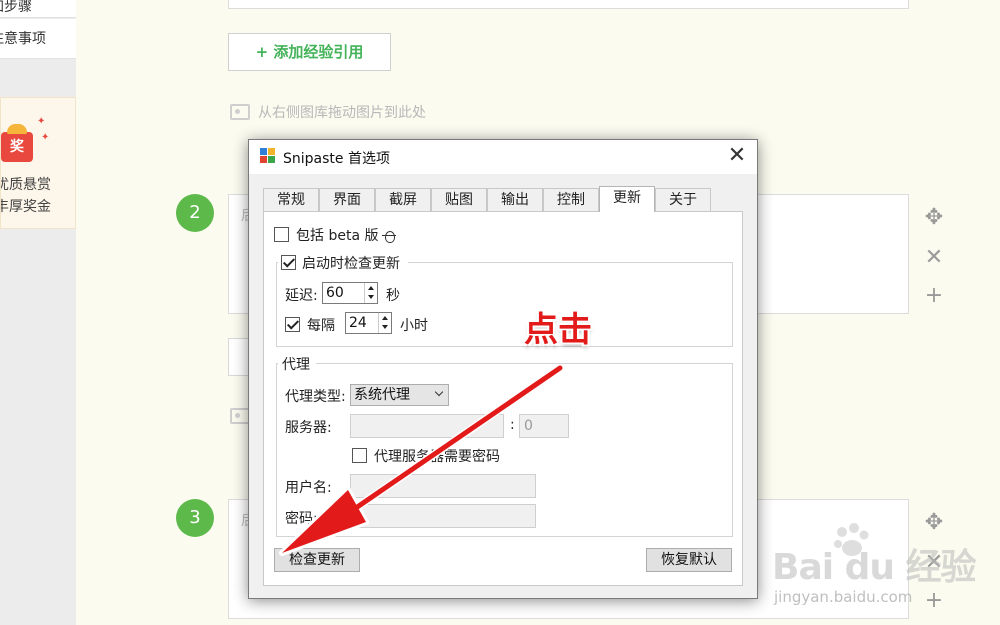 Image resolution: width=1000 pixels, height=625 pixels. I want to click on dialog-titlebar: Snipaste 首选项 ✕, so click(503, 157).